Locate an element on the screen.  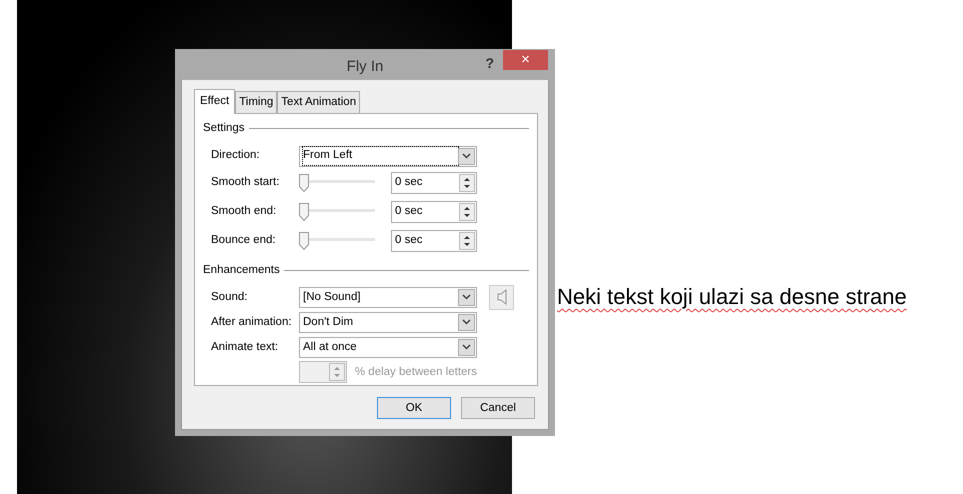
sound-button is located at coordinates (501, 297).